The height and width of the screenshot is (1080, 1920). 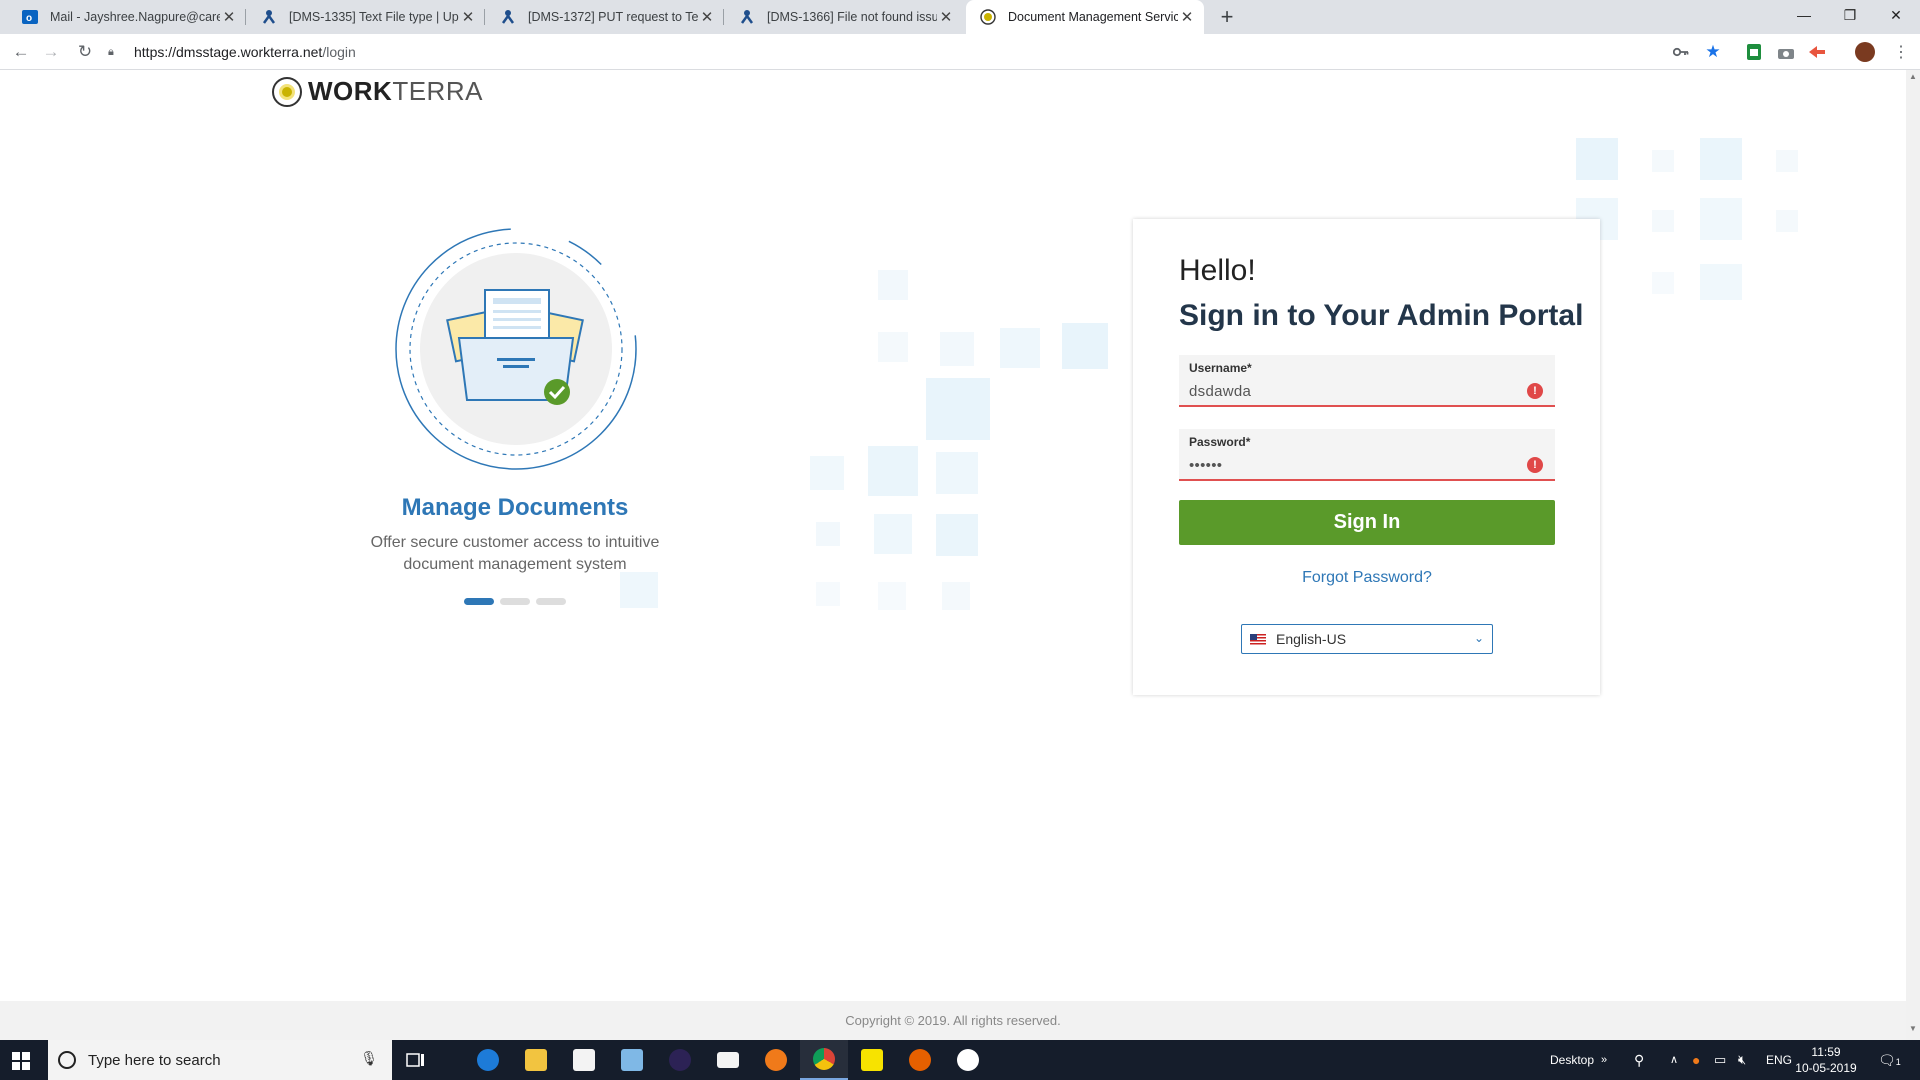 What do you see at coordinates (111, 51) in the screenshot?
I see `lock-icon: 🔒︎` at bounding box center [111, 51].